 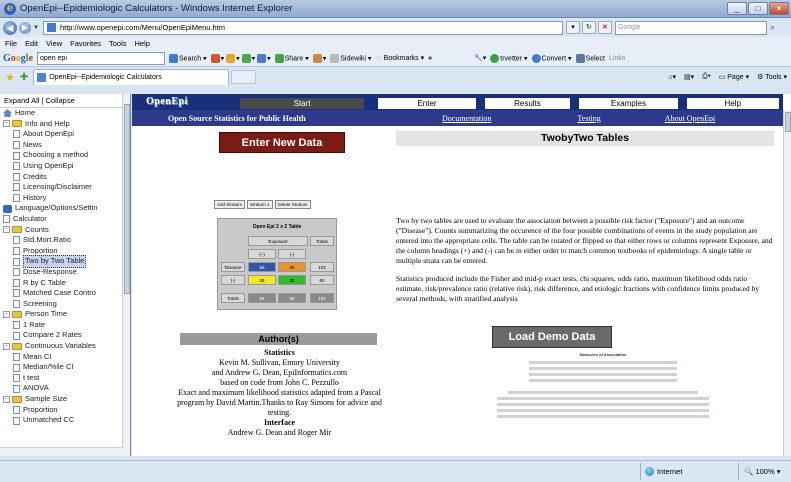 I want to click on menu-file: File, so click(x=11, y=43).